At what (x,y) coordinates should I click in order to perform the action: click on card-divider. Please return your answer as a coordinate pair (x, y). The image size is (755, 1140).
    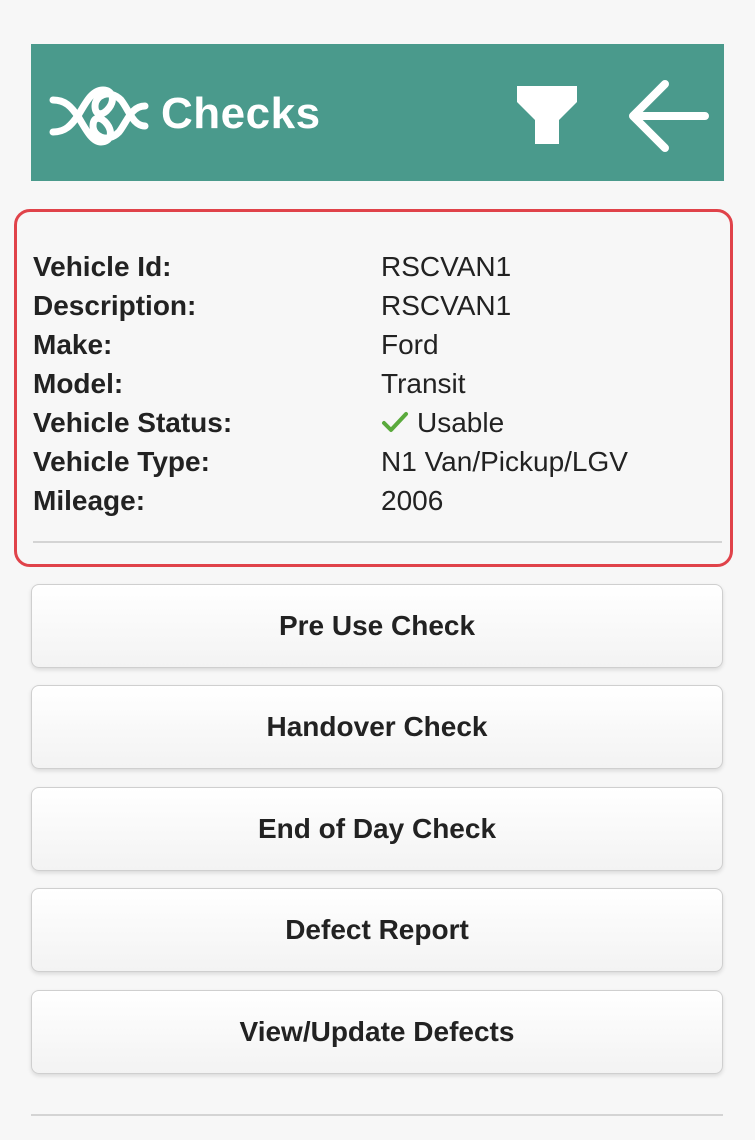
    Looking at the image, I should click on (377, 542).